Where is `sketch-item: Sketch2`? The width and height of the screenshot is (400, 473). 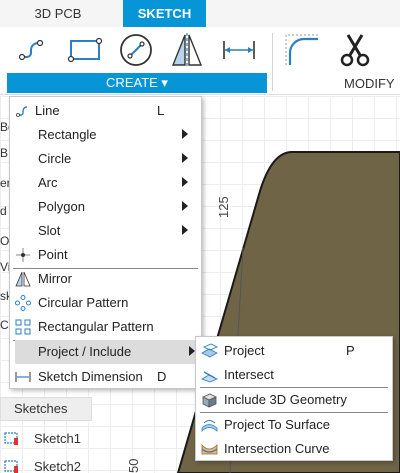
sketch-item: Sketch2 is located at coordinates (48, 463).